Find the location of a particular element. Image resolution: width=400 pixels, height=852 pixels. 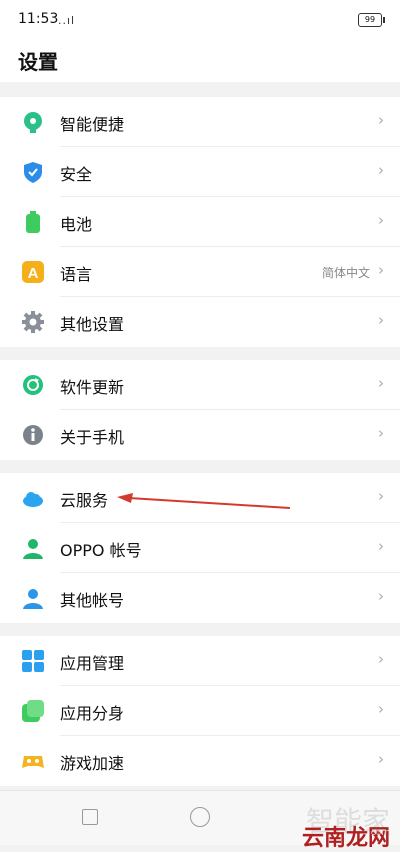

game-icon is located at coordinates (33, 761).